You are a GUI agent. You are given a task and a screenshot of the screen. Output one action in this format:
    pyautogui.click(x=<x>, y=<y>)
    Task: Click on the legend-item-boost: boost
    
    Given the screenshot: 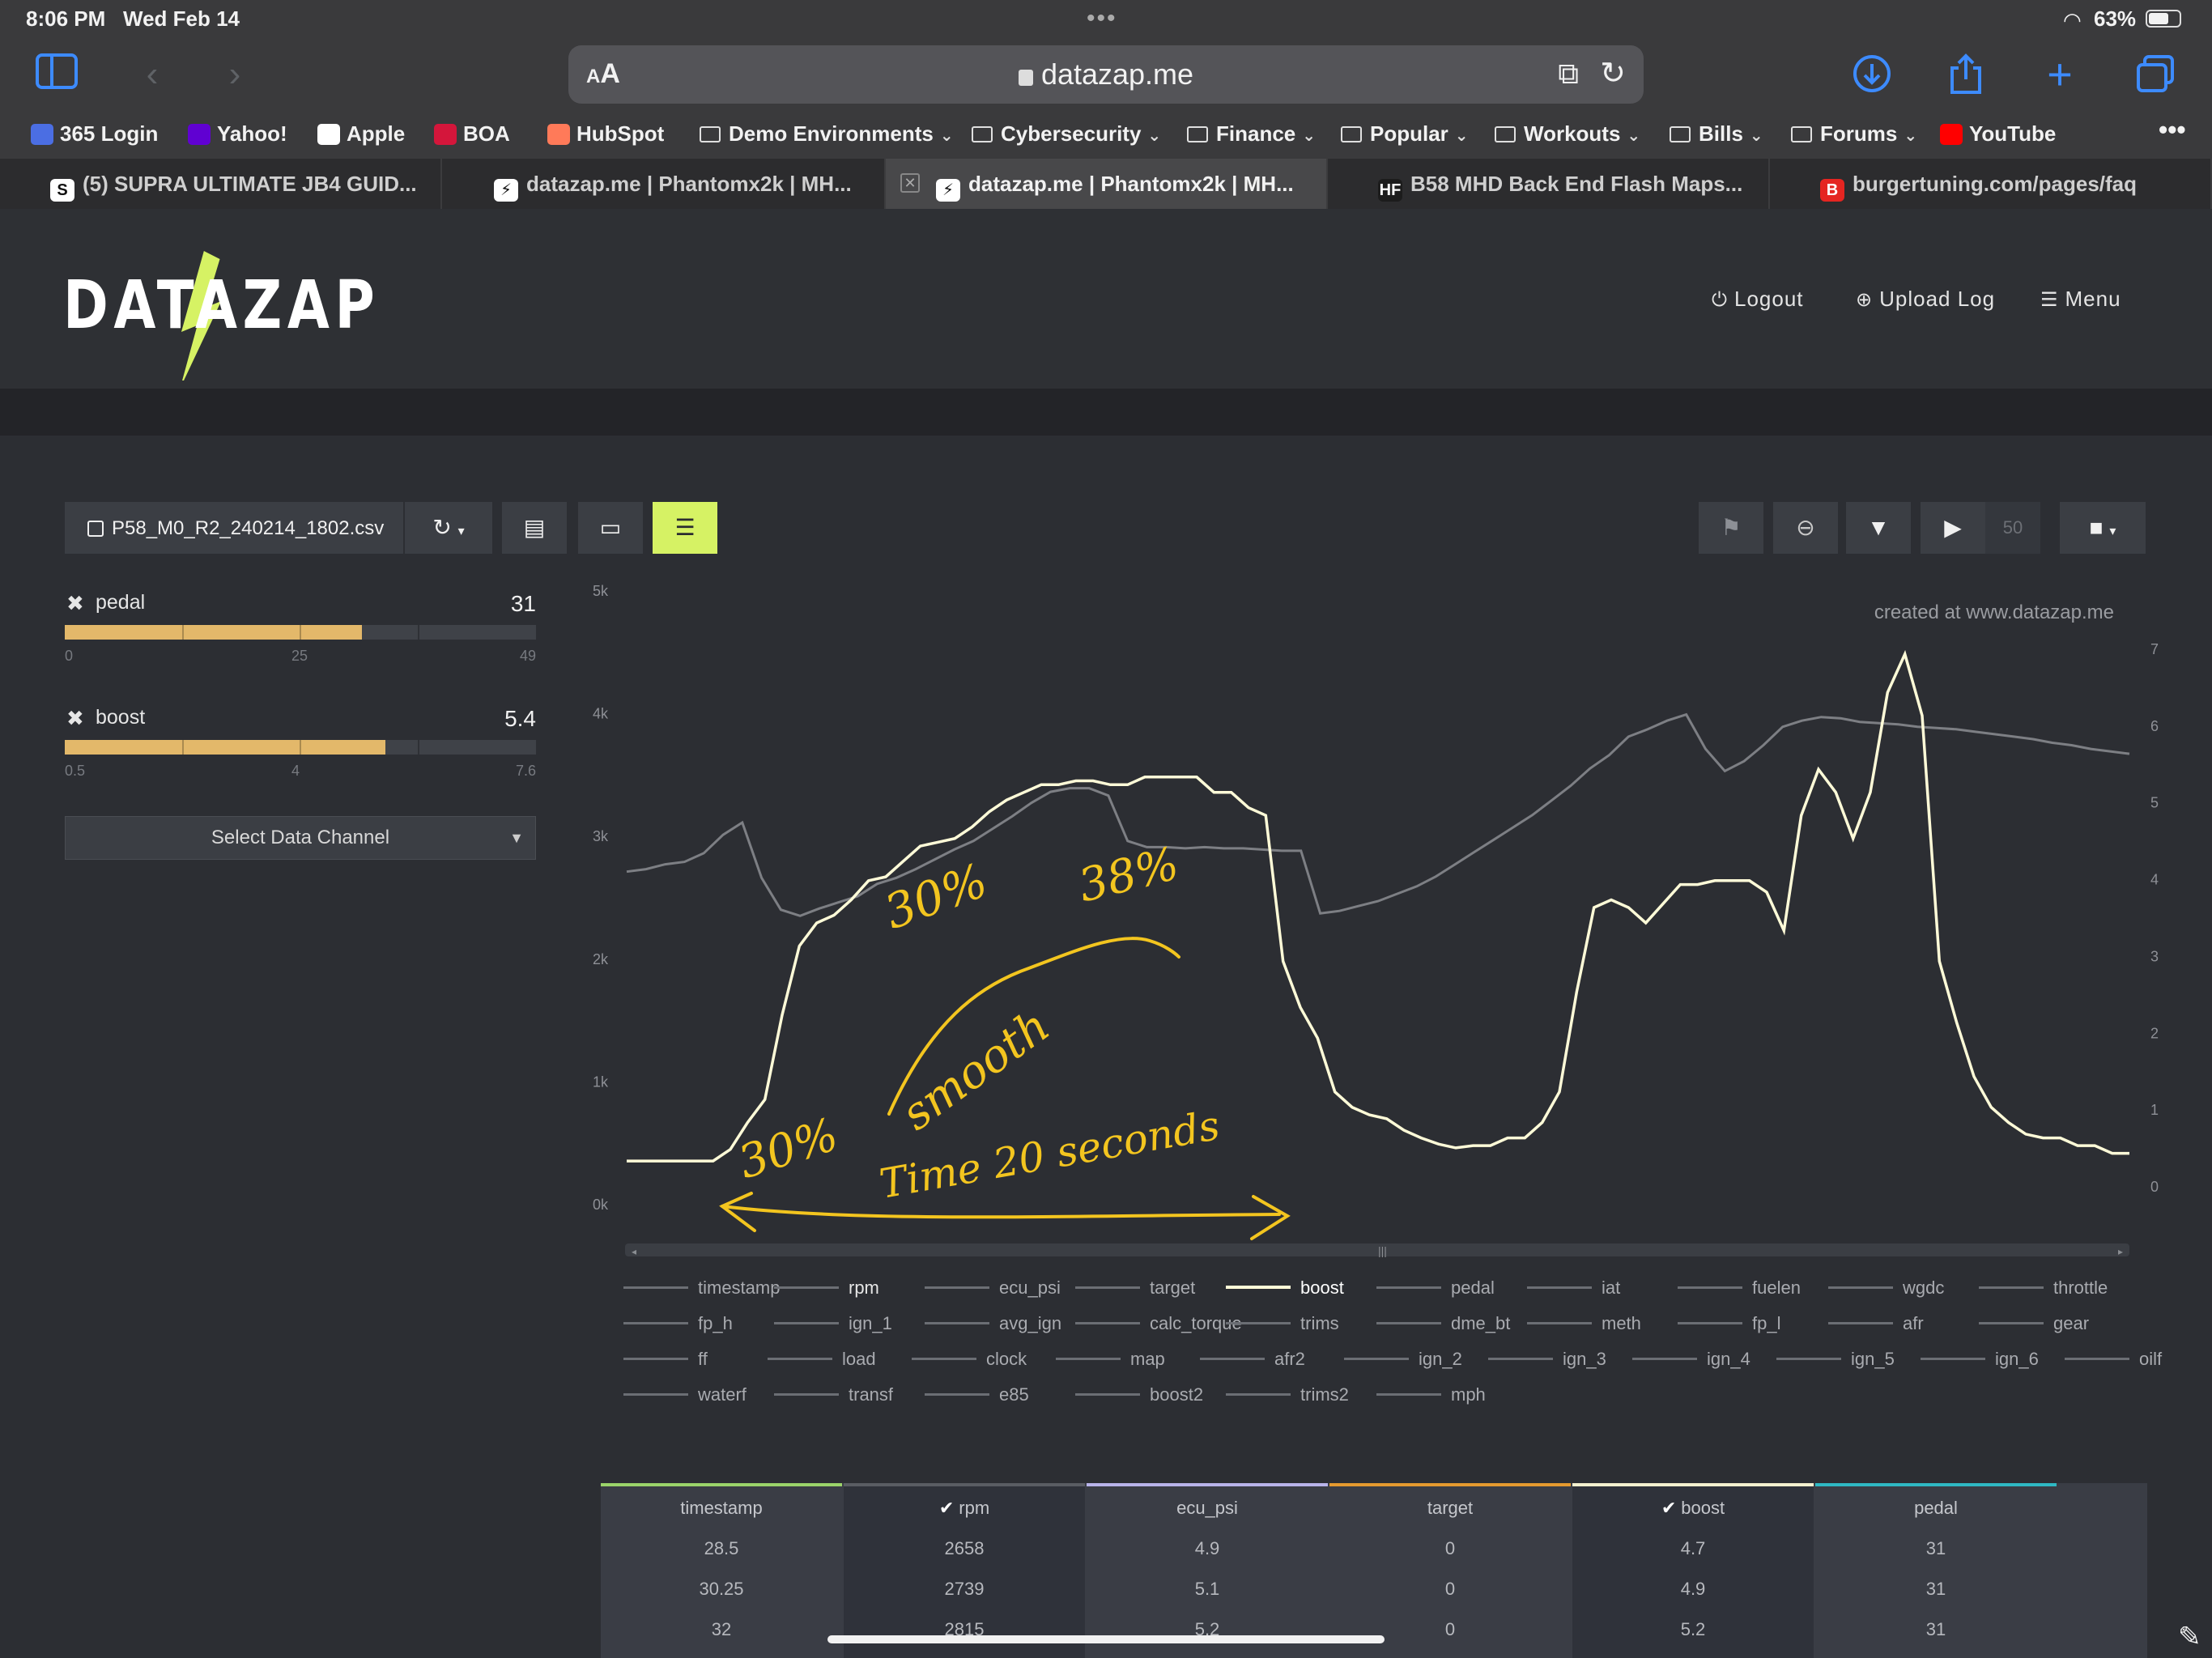 What is the action you would take?
    pyautogui.click(x=1285, y=1288)
    